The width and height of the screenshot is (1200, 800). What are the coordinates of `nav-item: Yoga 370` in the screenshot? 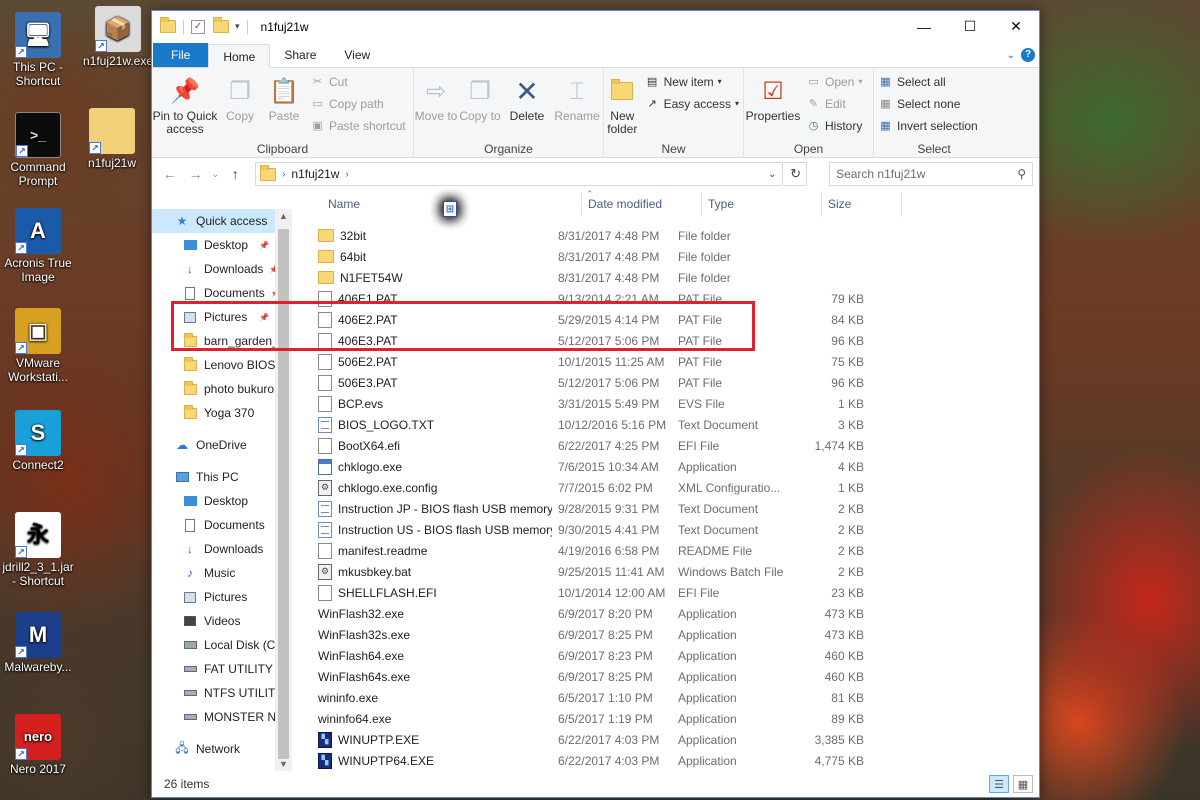 It's located at (213, 413).